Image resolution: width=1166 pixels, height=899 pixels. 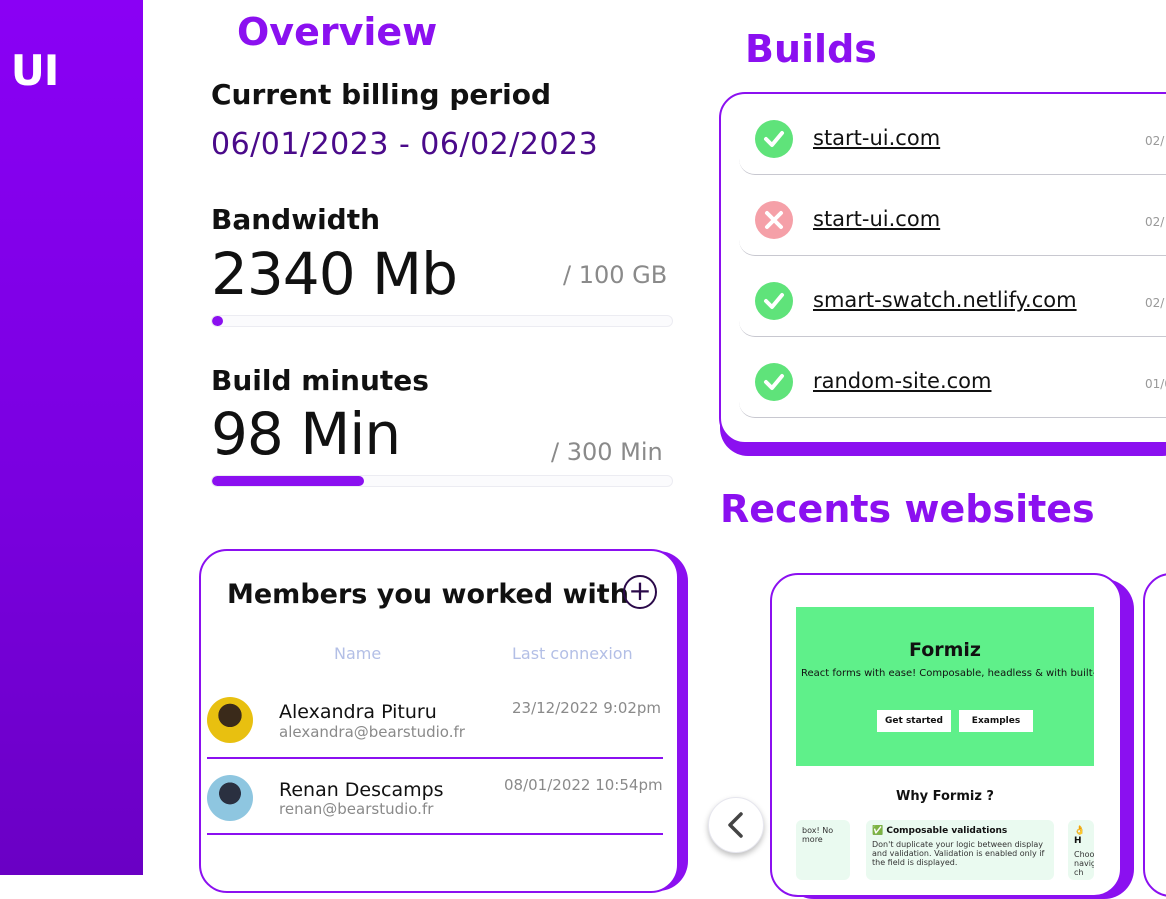 I want to click on bandwidth-progress, so click(x=442, y=321).